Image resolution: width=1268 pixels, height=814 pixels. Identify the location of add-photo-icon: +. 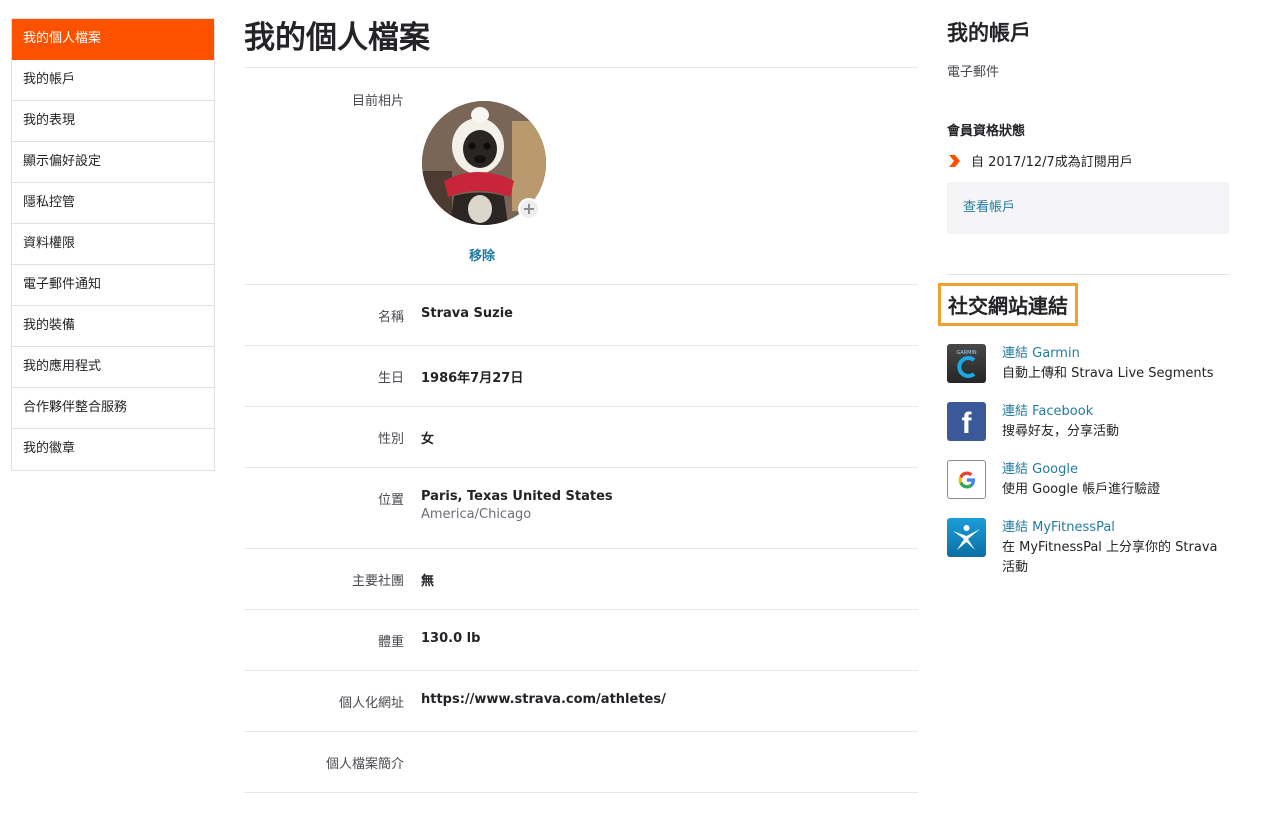
(529, 209).